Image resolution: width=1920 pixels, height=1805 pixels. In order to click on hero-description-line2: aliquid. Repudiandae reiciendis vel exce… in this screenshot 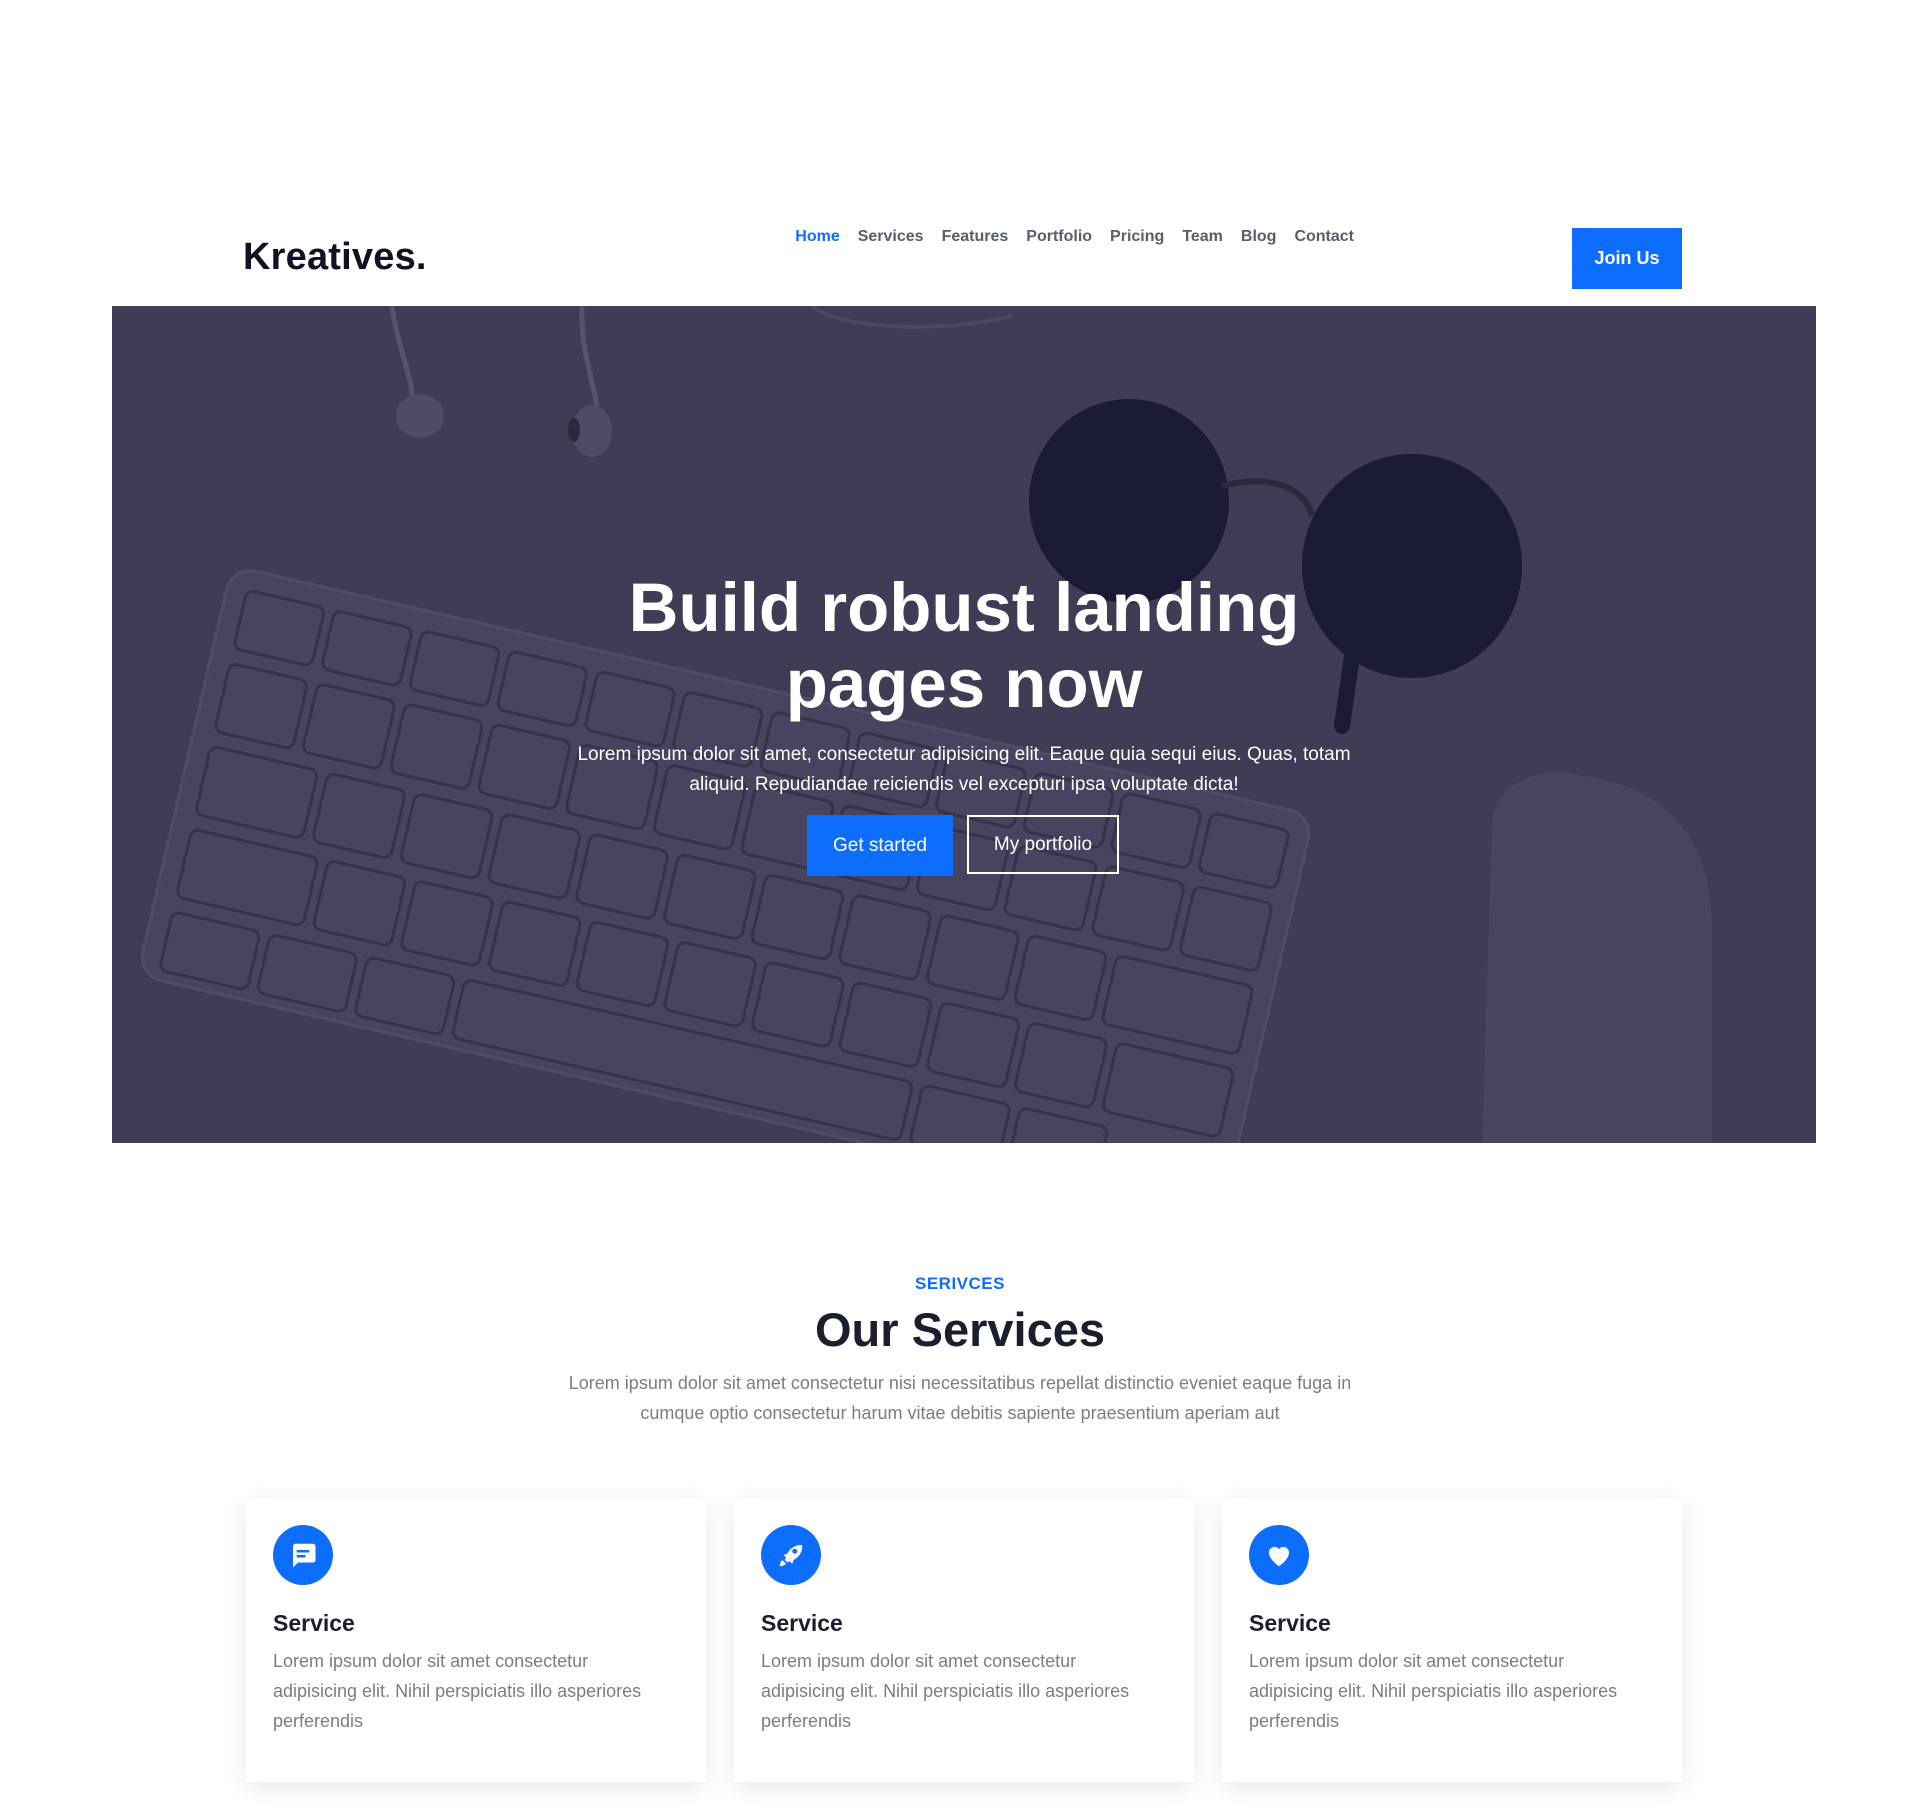, I will do `click(964, 784)`.